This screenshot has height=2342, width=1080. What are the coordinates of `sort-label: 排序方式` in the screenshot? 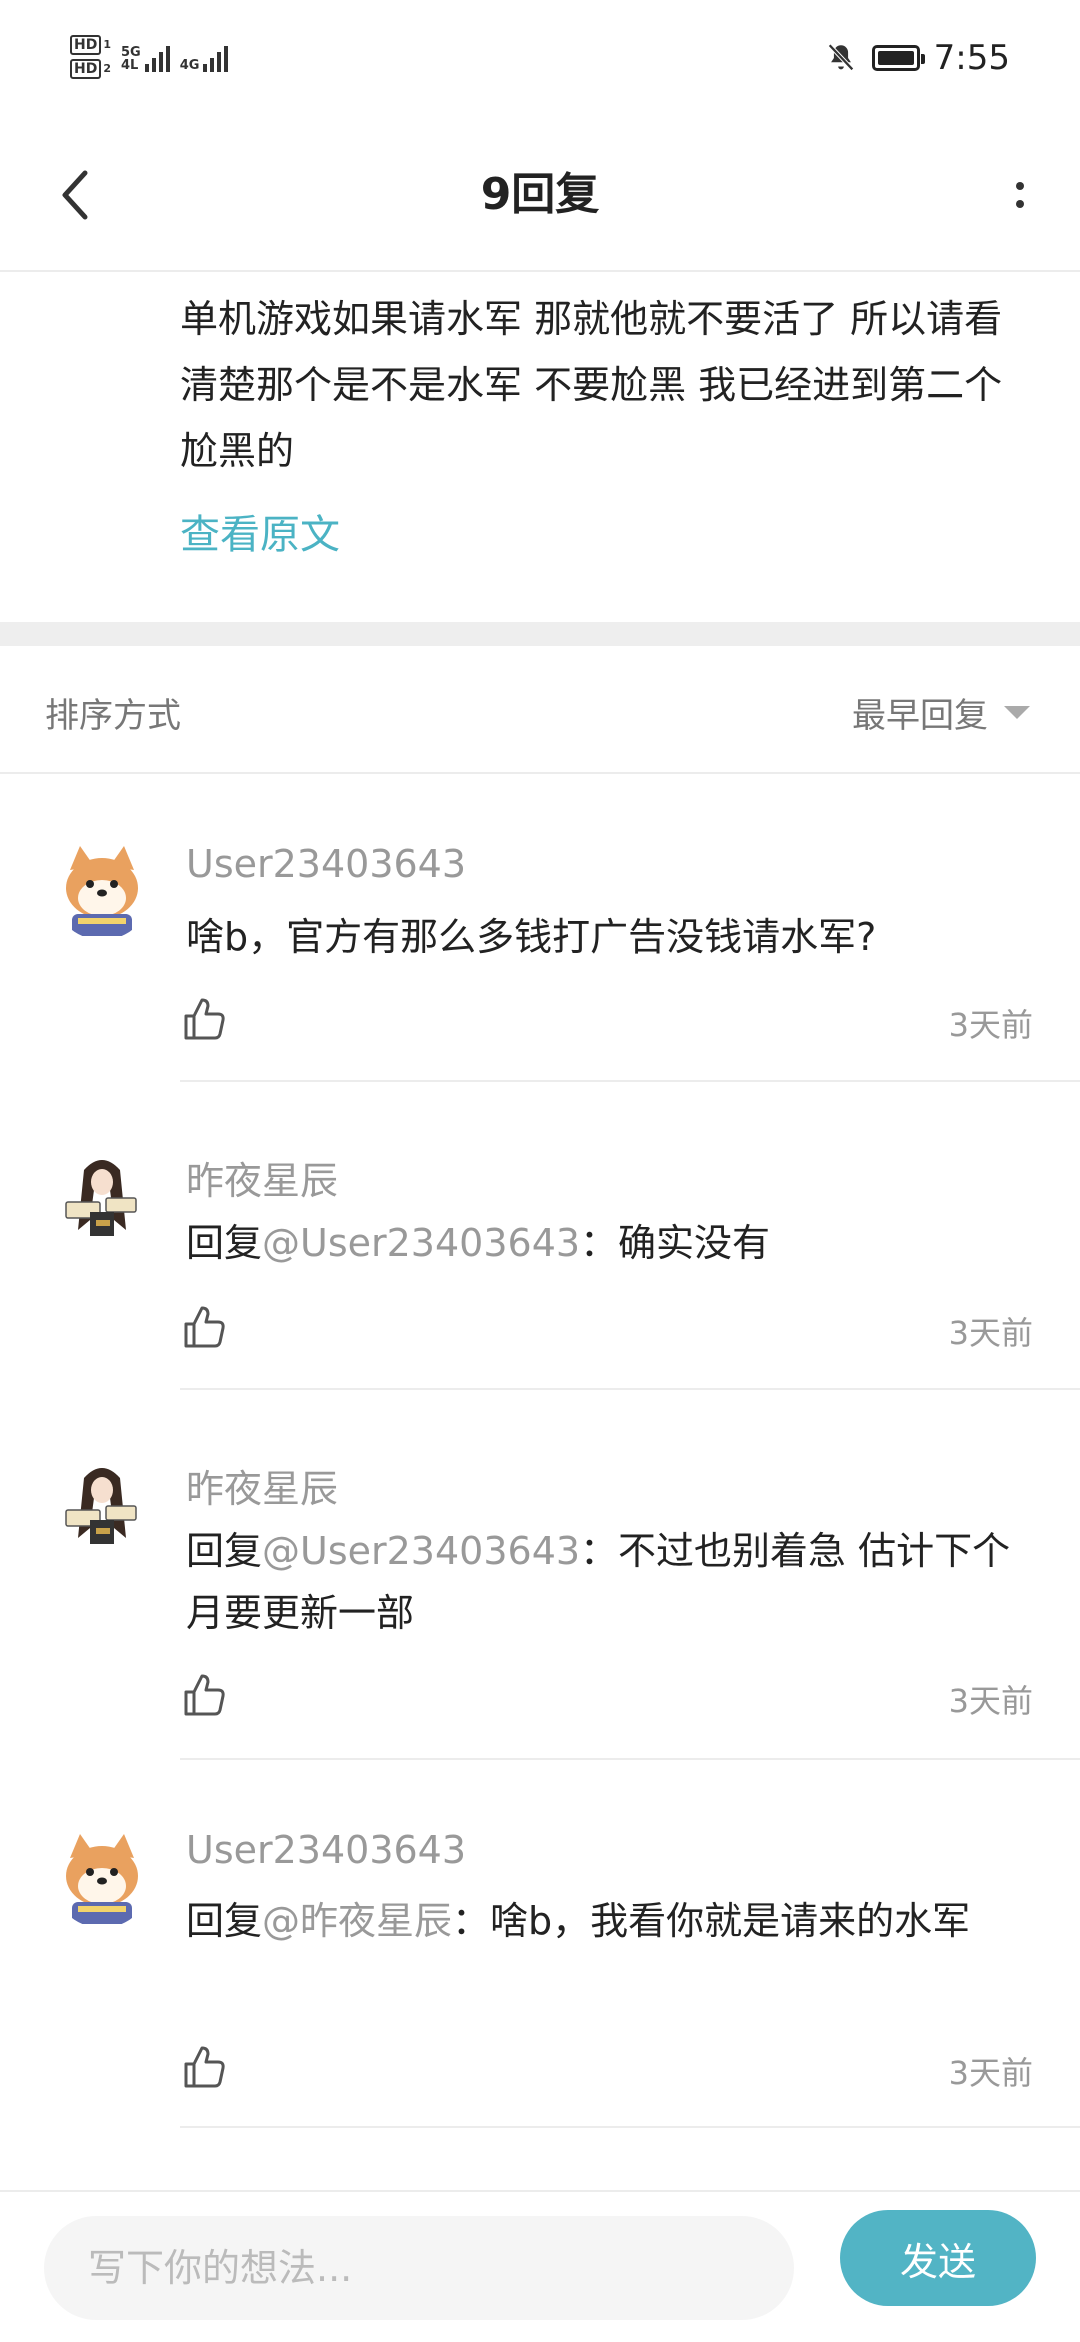 It's located at (113, 716).